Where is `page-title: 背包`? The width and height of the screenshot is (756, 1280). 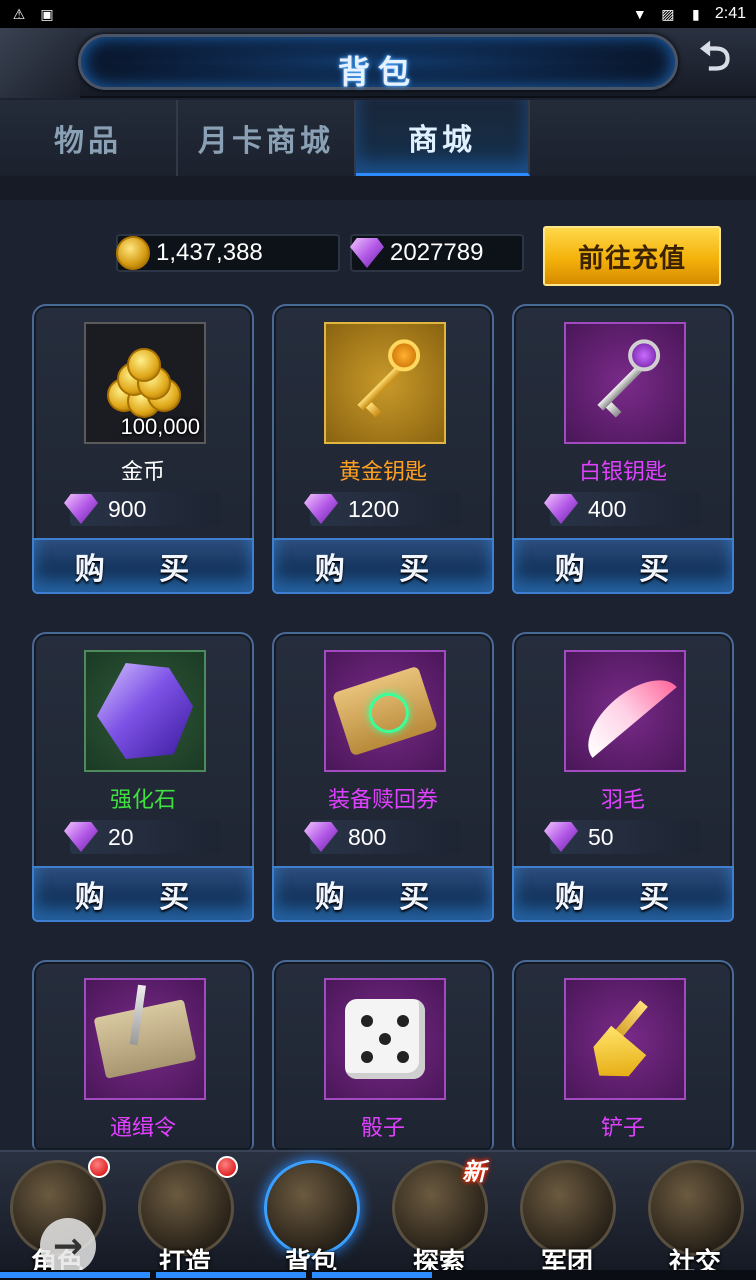 page-title: 背包 is located at coordinates (377, 72).